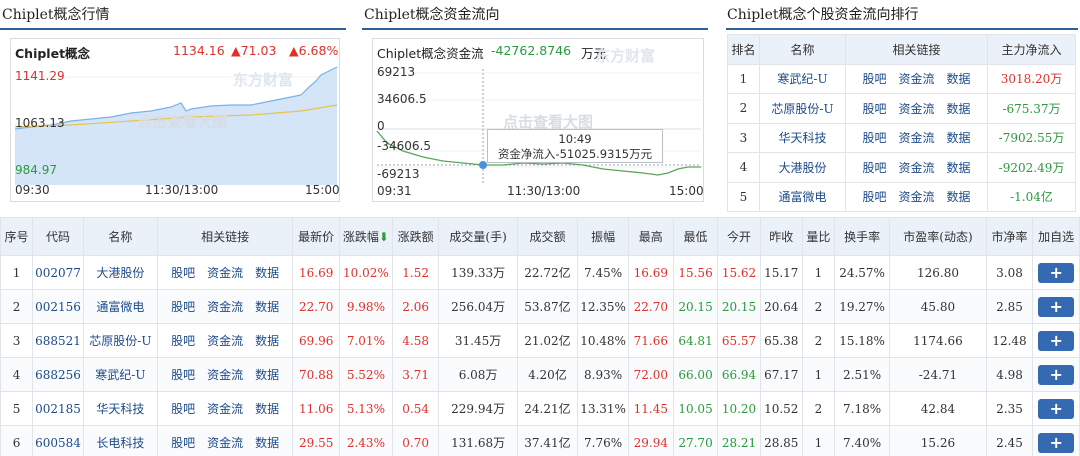  What do you see at coordinates (58, 306) in the screenshot?
I see `cell-code: 002156` at bounding box center [58, 306].